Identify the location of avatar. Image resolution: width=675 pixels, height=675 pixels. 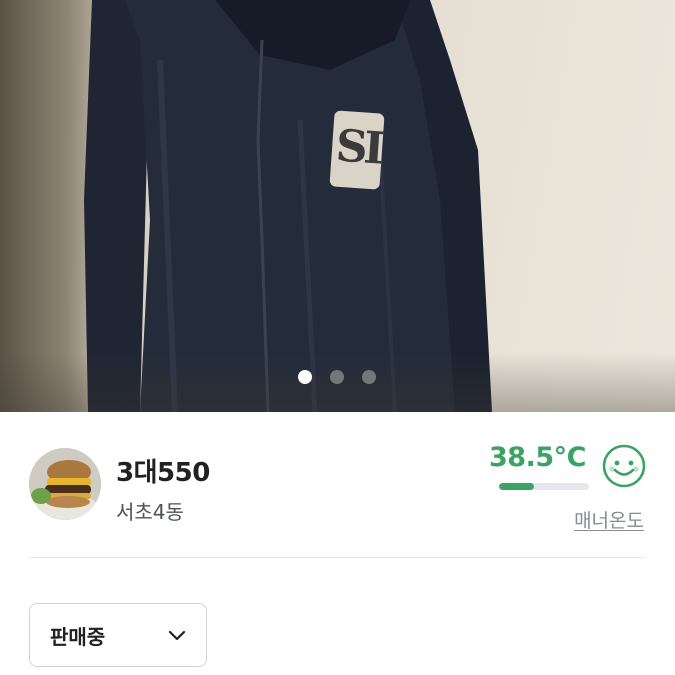
(65, 484).